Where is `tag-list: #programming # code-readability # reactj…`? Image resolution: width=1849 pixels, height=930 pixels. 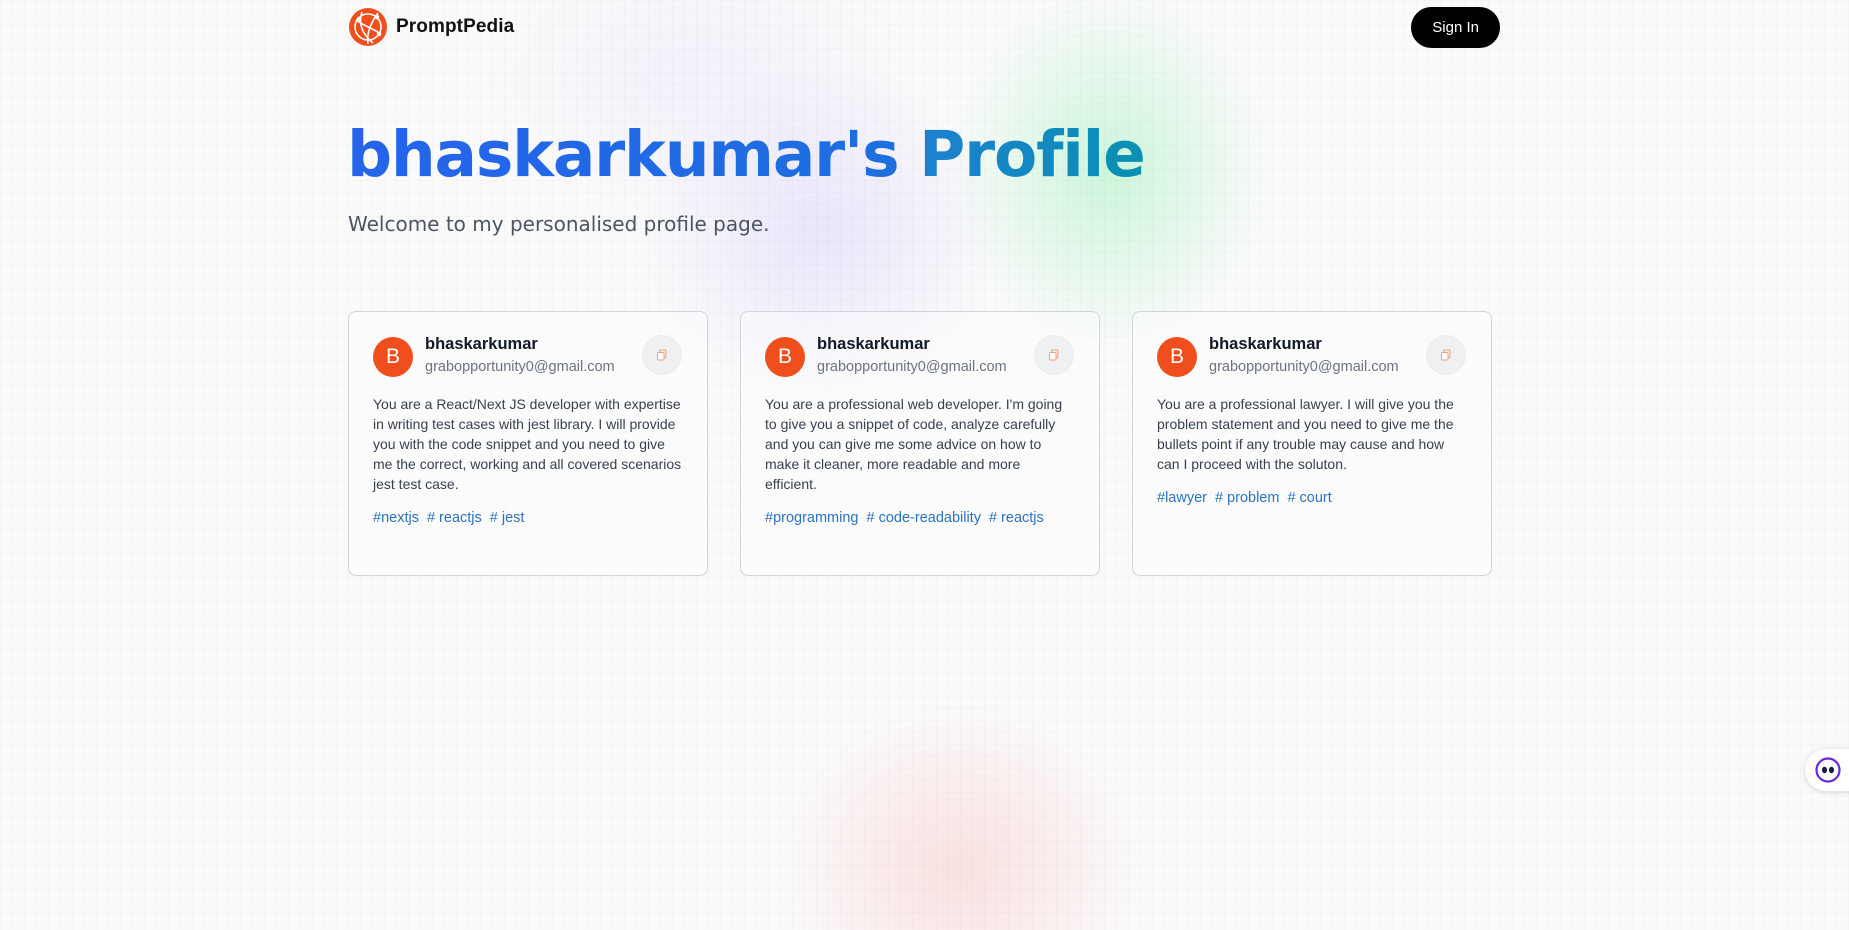 tag-list: #programming # code-readability # reactj… is located at coordinates (920, 518).